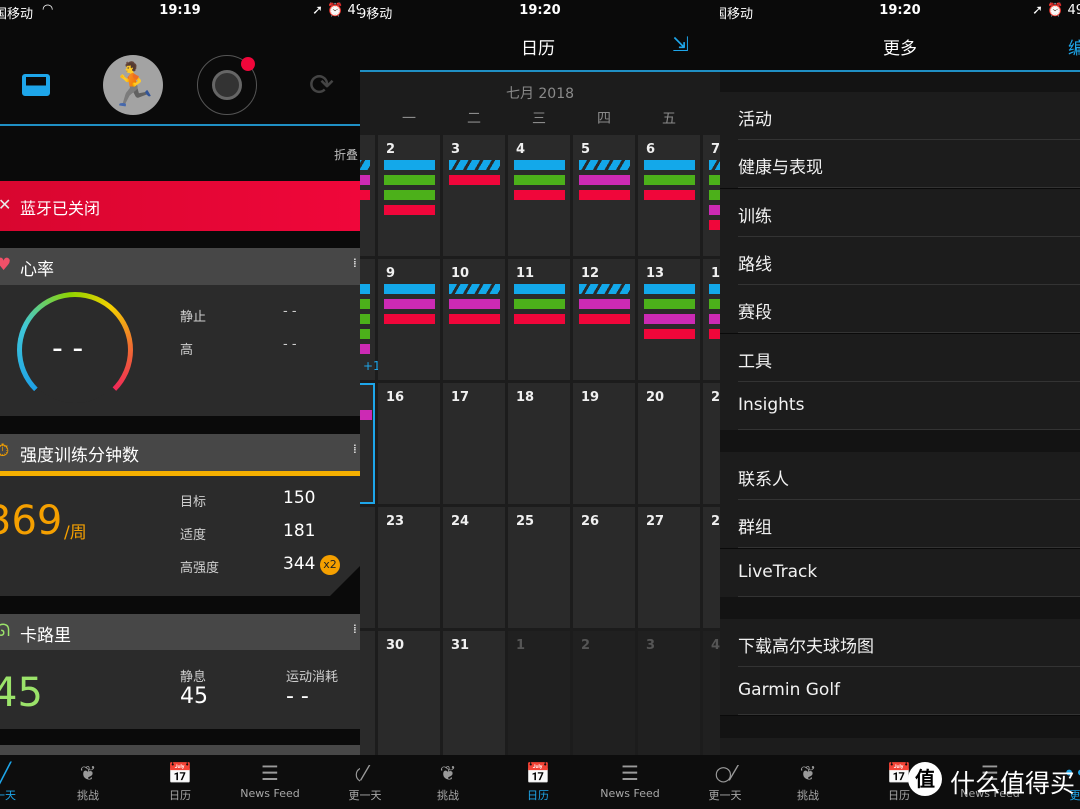 The width and height of the screenshot is (1080, 809). What do you see at coordinates (742, 781) in the screenshot?
I see `tab-my-day: ○⁄更一天` at bounding box center [742, 781].